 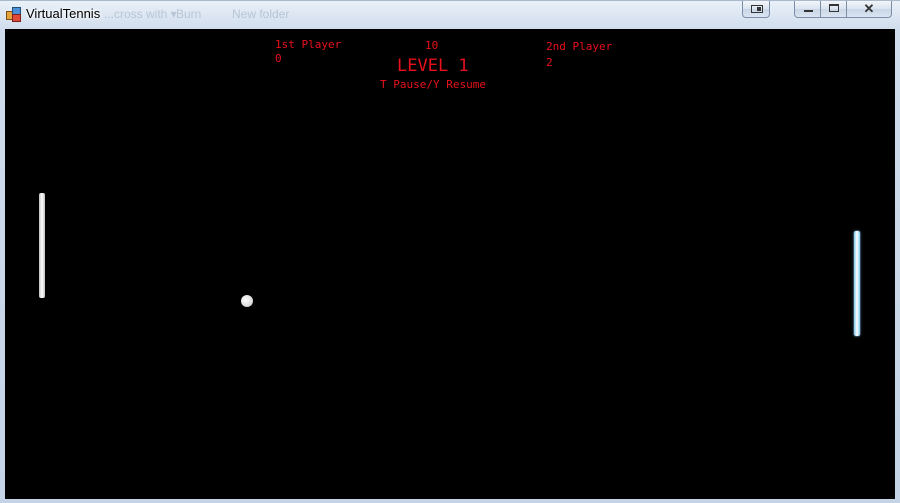 I want to click on right-paddle, so click(x=857, y=283).